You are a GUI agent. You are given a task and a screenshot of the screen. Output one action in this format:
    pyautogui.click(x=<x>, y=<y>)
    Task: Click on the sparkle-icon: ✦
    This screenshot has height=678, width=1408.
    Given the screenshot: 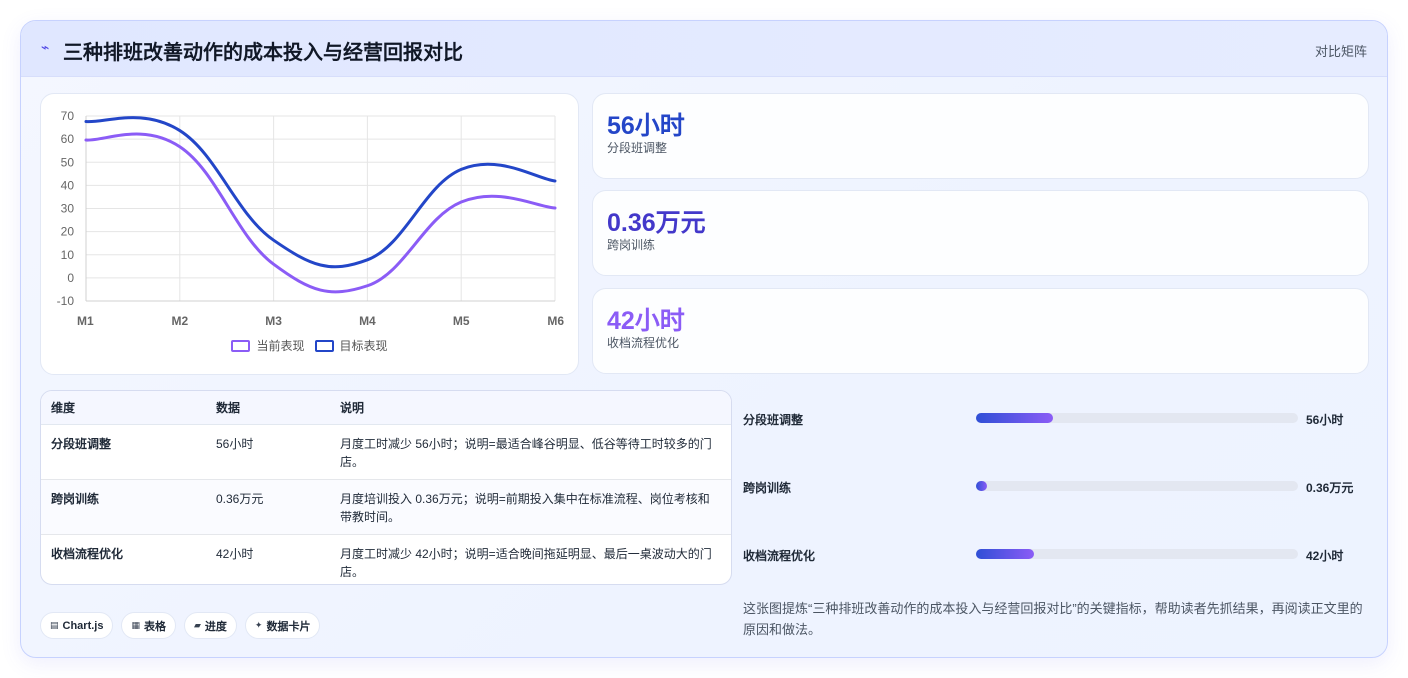 What is the action you would take?
    pyautogui.click(x=258, y=625)
    